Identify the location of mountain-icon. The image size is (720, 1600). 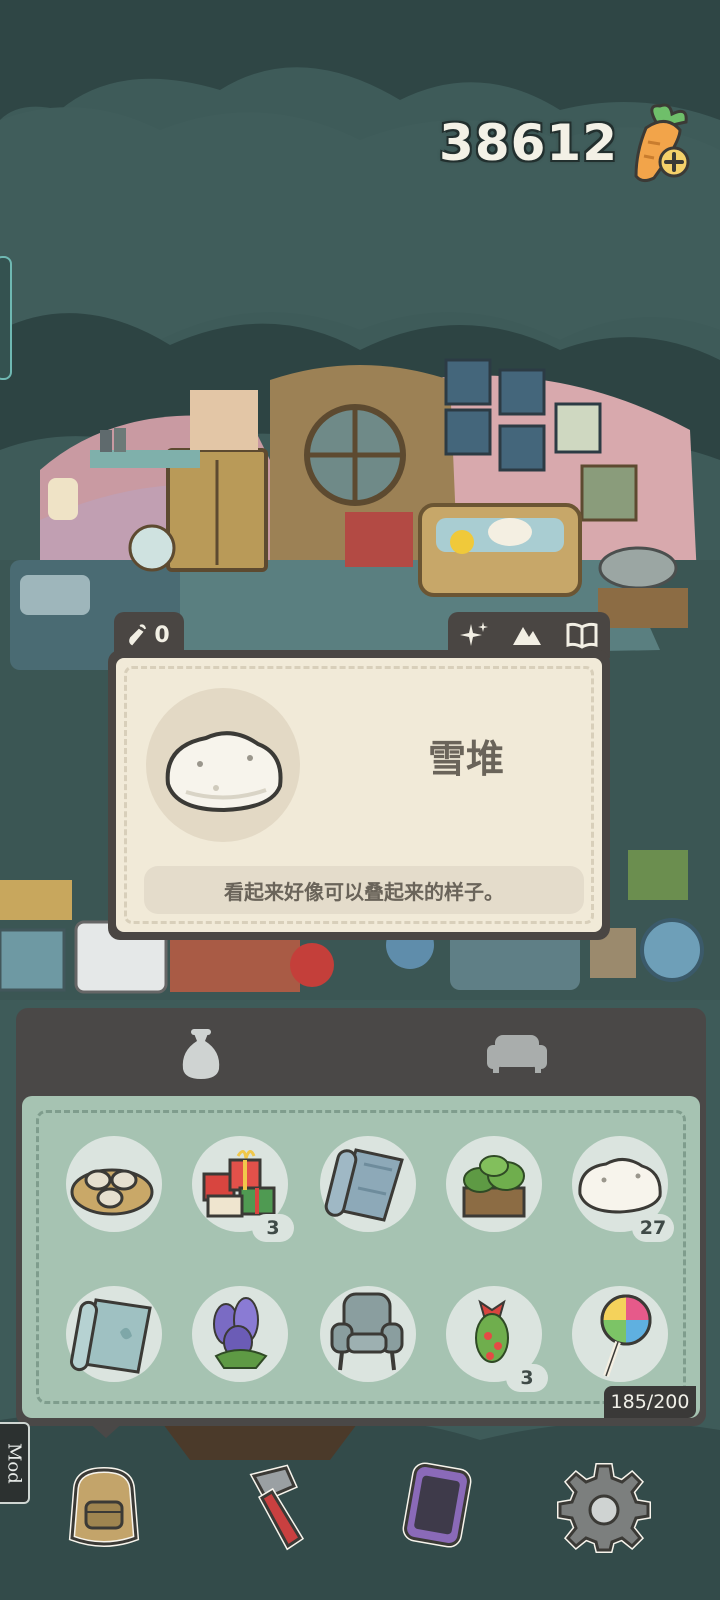
(527, 635).